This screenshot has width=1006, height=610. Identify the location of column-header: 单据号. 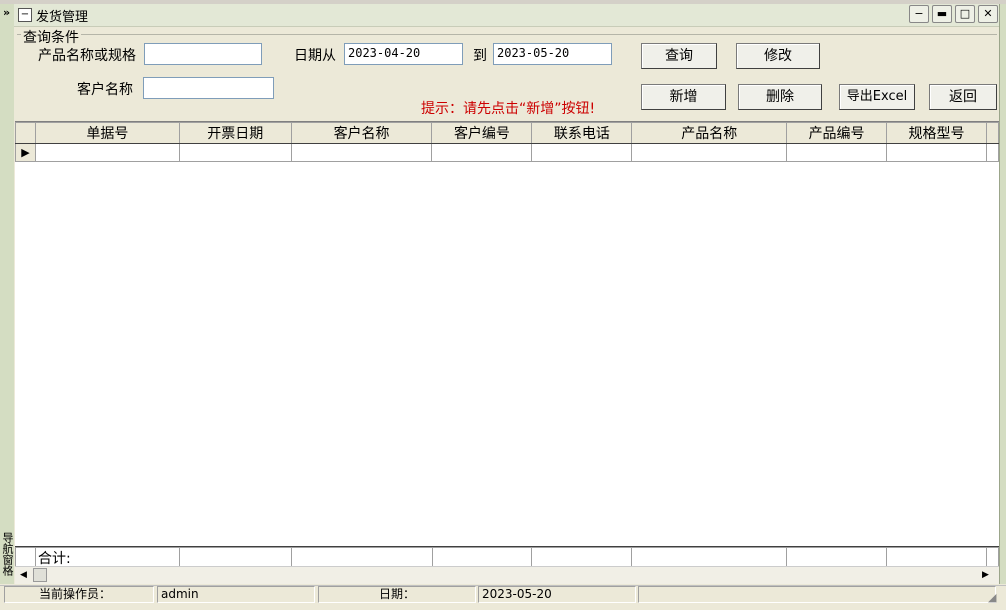
(107, 133).